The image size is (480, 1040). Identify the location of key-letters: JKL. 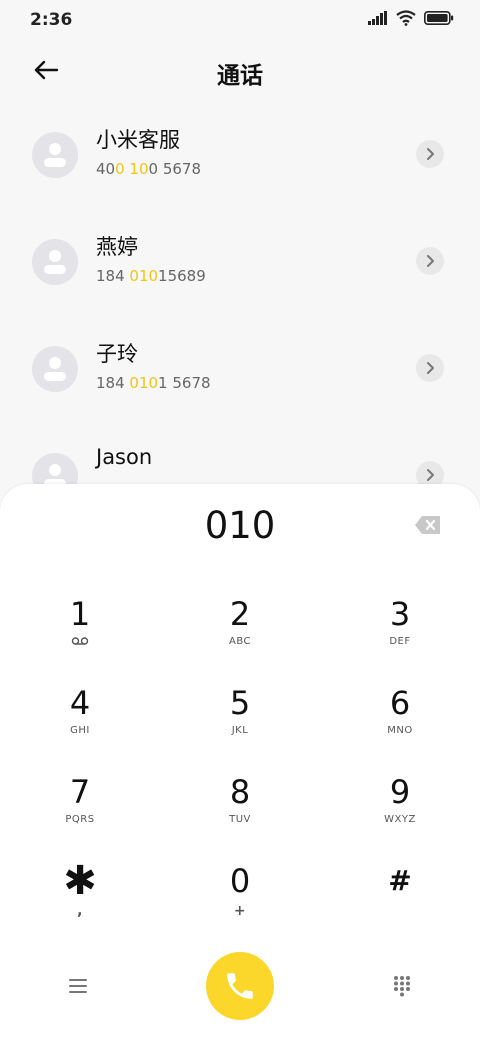
(240, 730).